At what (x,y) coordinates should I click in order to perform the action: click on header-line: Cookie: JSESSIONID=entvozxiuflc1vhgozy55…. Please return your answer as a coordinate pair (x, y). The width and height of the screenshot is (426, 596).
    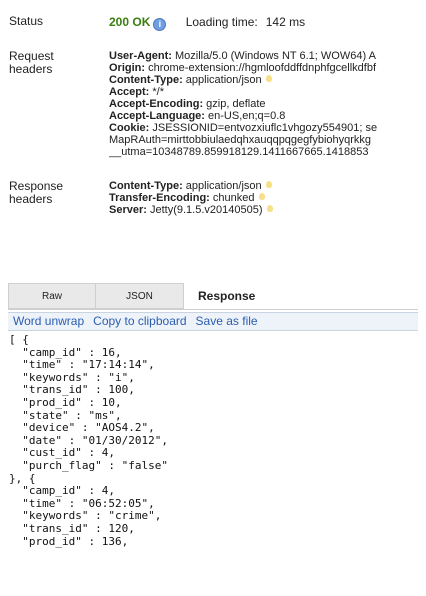
    Looking at the image, I should click on (267, 128).